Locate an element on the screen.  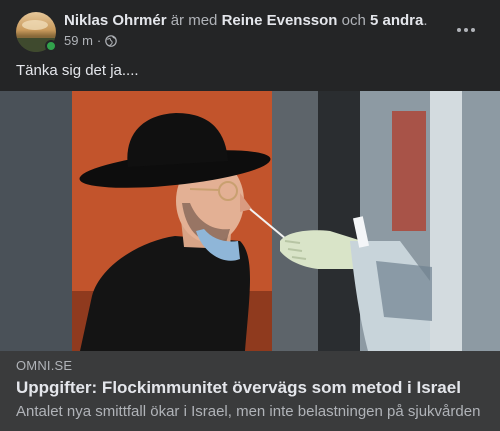
tagged-person: Reine Evensson is located at coordinates (280, 20).